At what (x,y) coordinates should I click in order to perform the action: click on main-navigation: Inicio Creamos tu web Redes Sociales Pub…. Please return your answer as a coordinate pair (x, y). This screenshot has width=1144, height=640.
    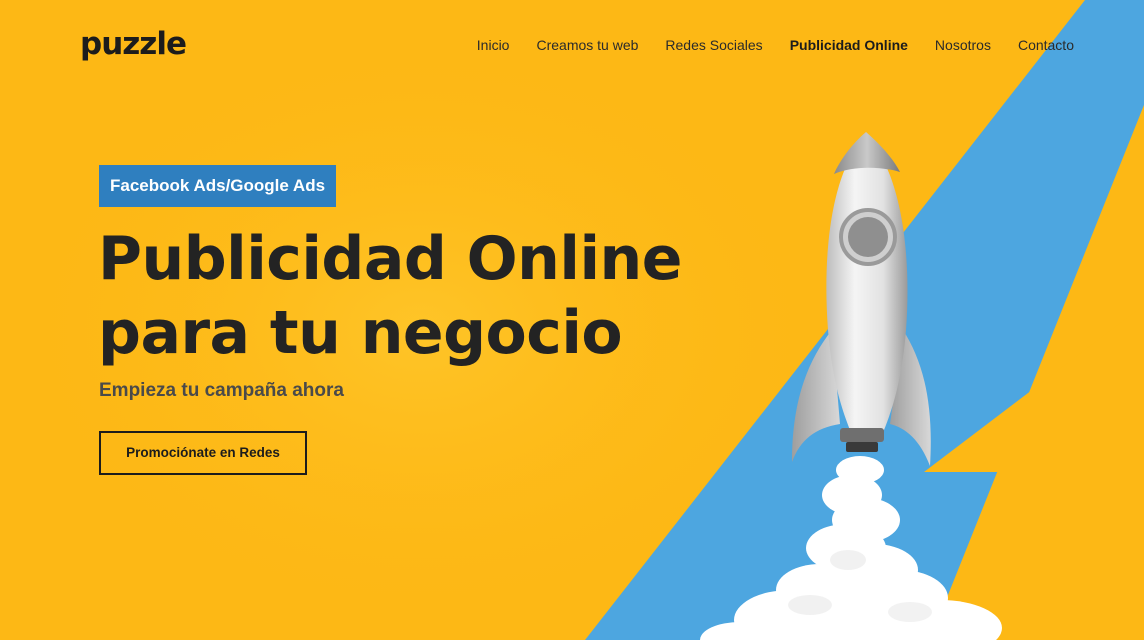
    Looking at the image, I should click on (762, 45).